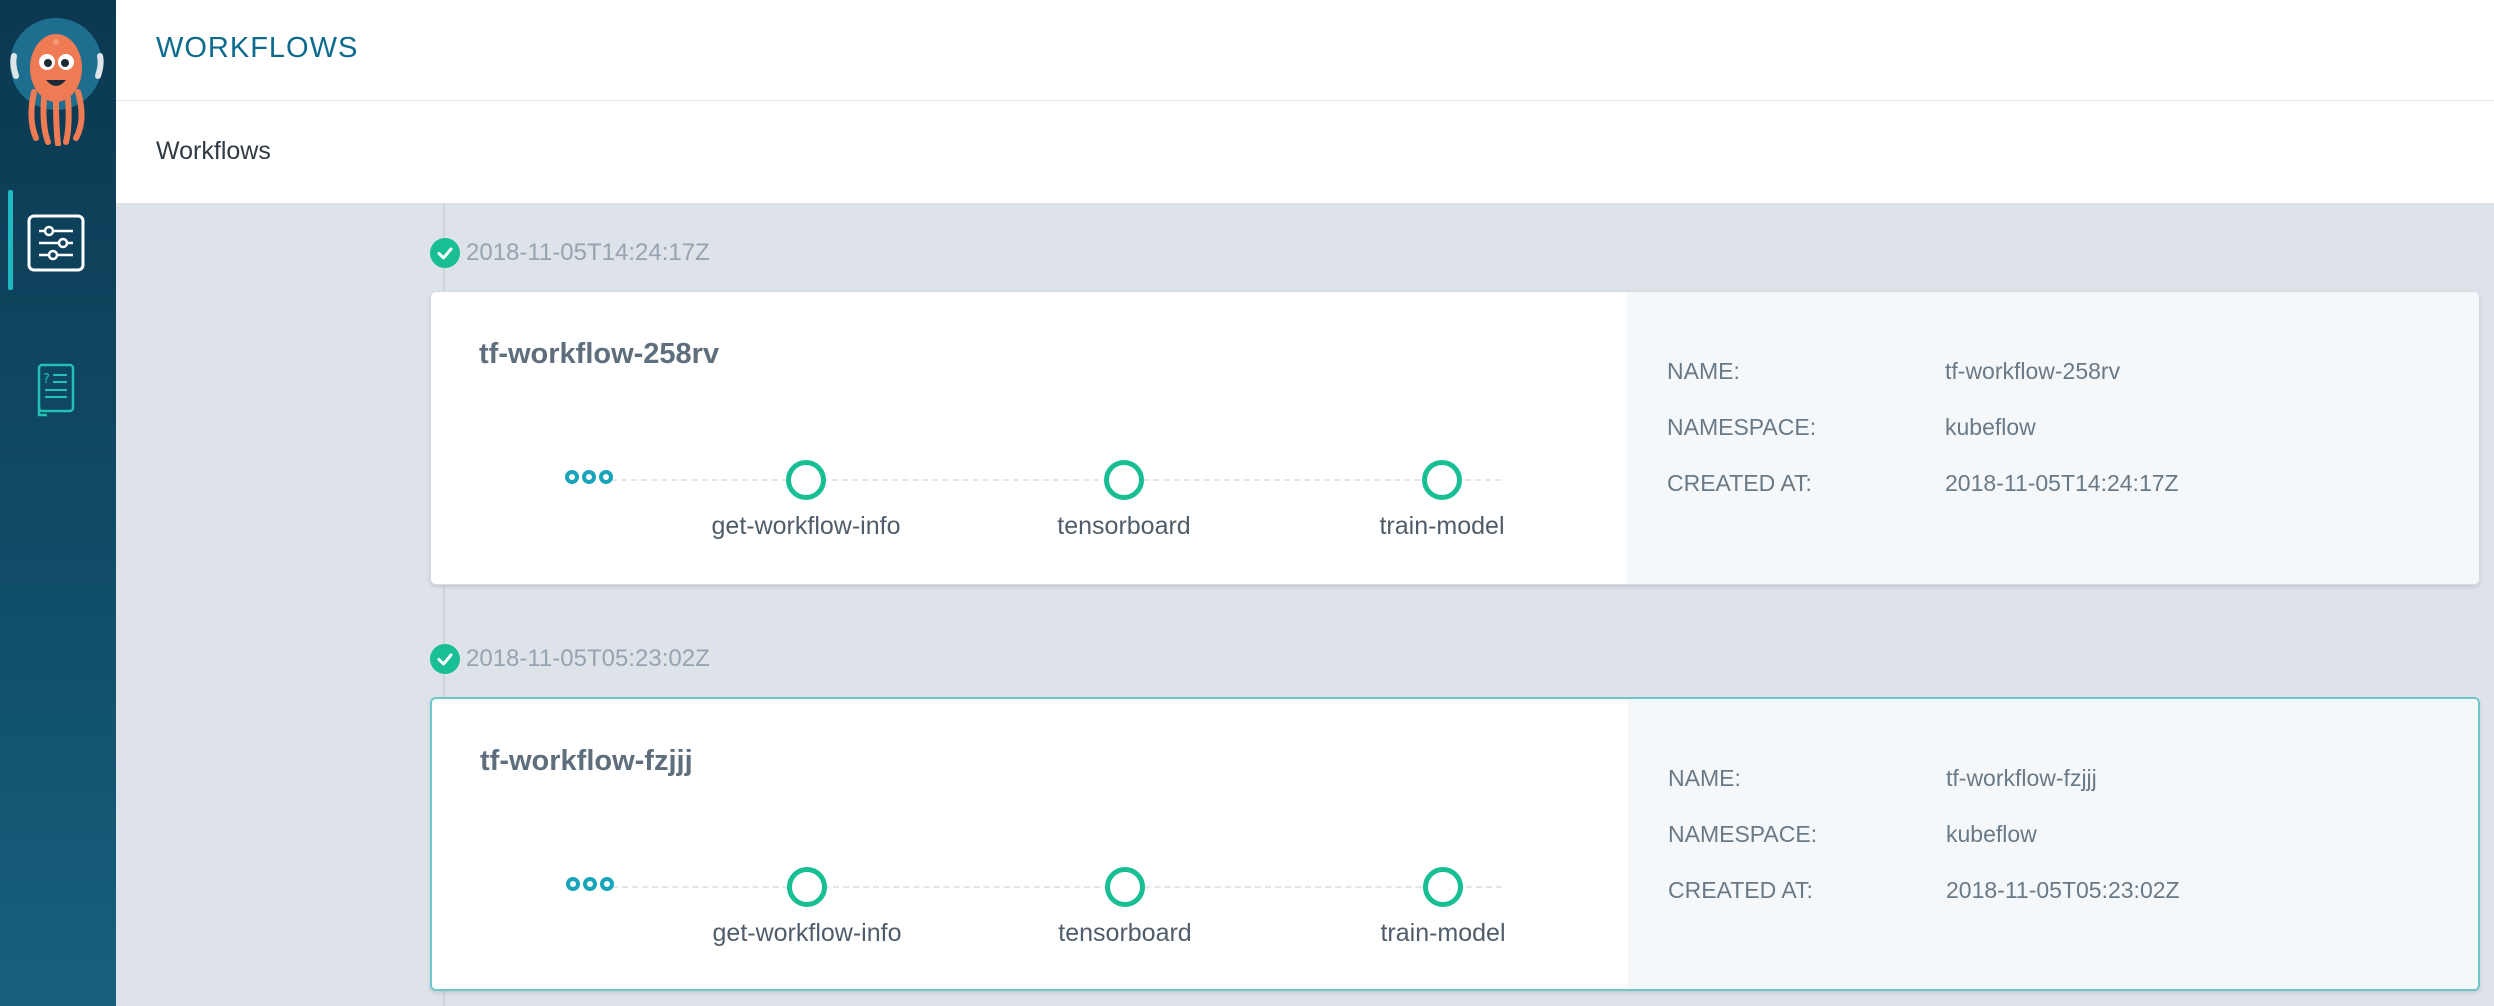 This screenshot has width=2494, height=1006. Describe the element at coordinates (1305, 50) in the screenshot. I see `top-bar: WORKFLOWS` at that location.